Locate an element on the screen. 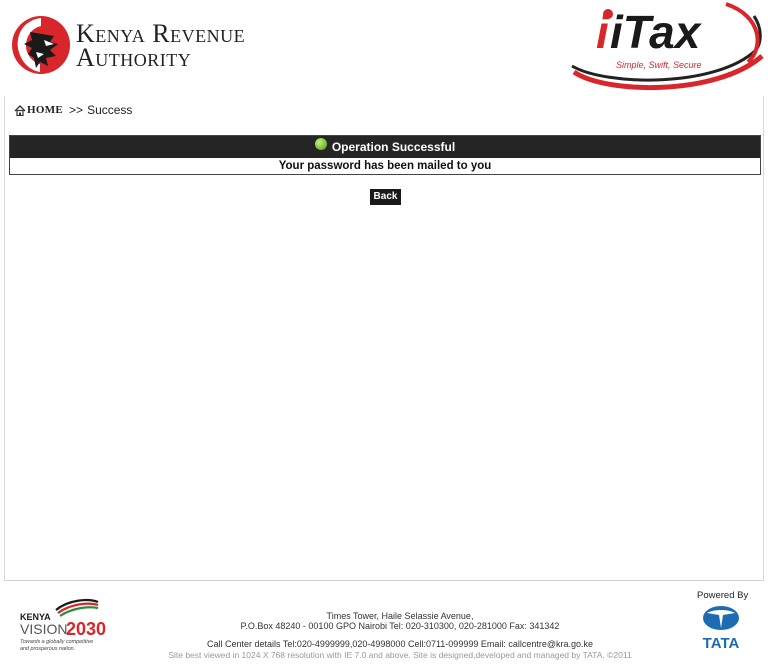  kra-name: Kenya Revenue Authority is located at coordinates (160, 46).